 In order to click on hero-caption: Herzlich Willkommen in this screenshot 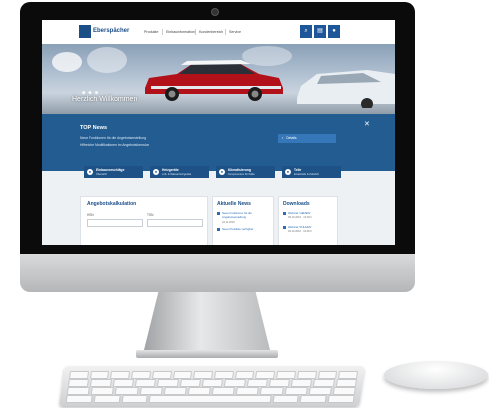, I will do `click(105, 99)`.